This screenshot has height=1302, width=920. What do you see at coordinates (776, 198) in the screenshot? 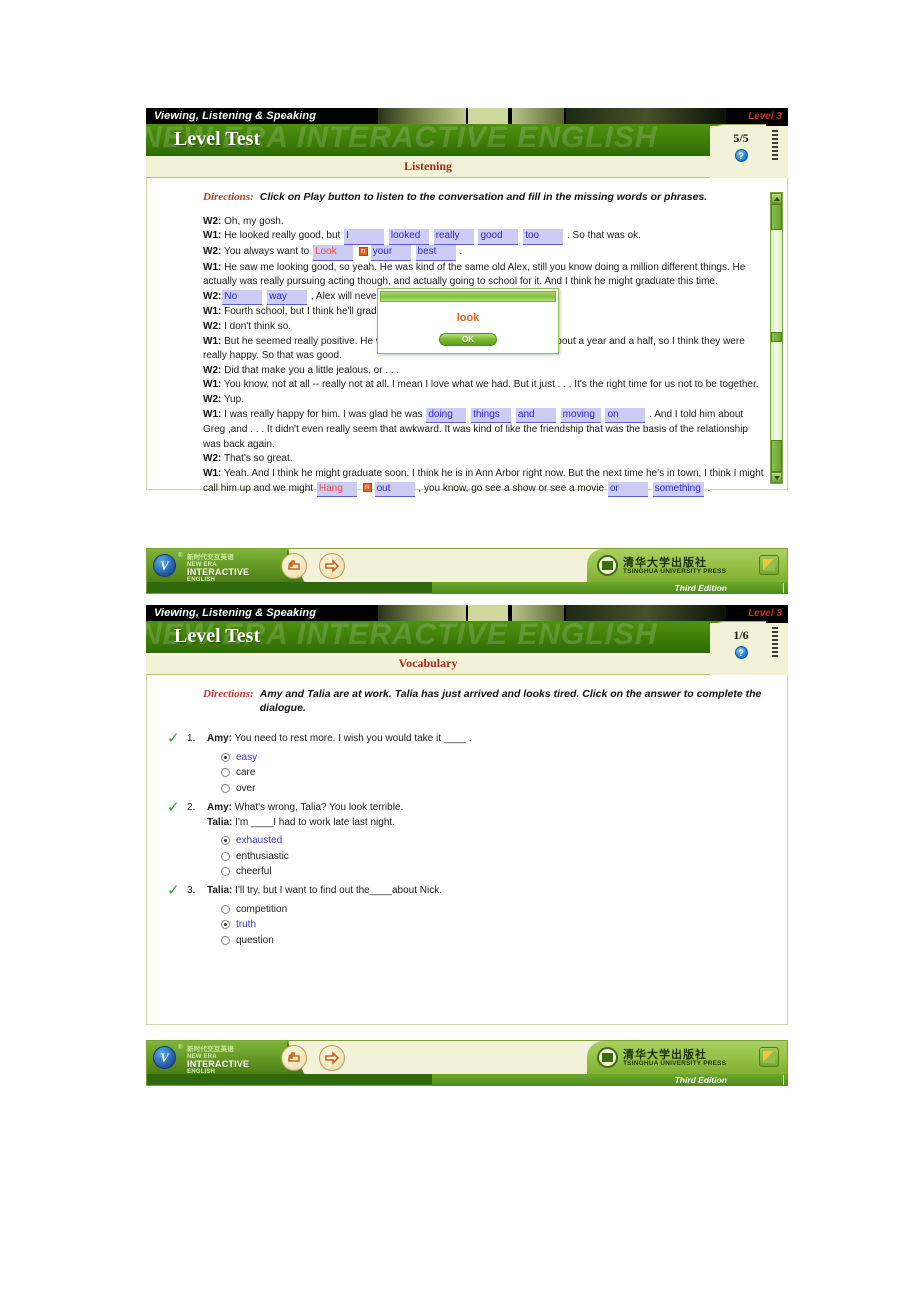
I see `scroll-up-button` at bounding box center [776, 198].